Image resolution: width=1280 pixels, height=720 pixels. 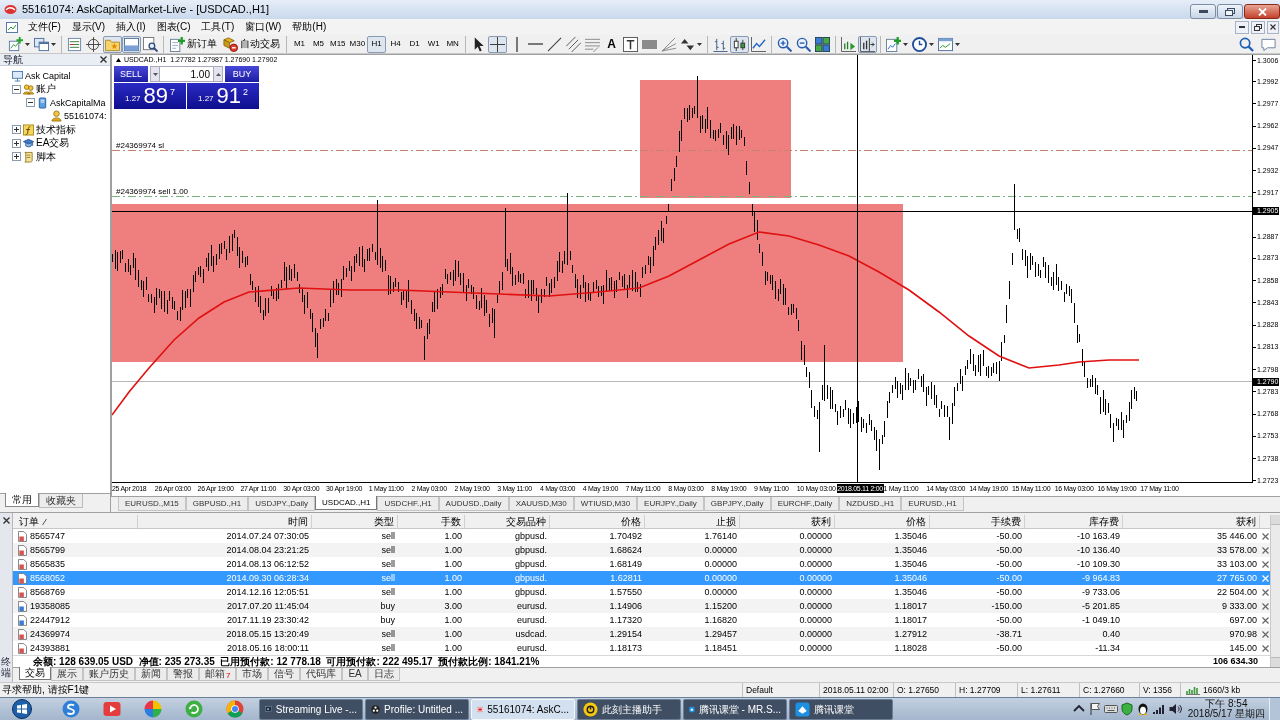 What do you see at coordinates (541, 504) in the screenshot?
I see `chart-tab: XAUUSD,M30` at bounding box center [541, 504].